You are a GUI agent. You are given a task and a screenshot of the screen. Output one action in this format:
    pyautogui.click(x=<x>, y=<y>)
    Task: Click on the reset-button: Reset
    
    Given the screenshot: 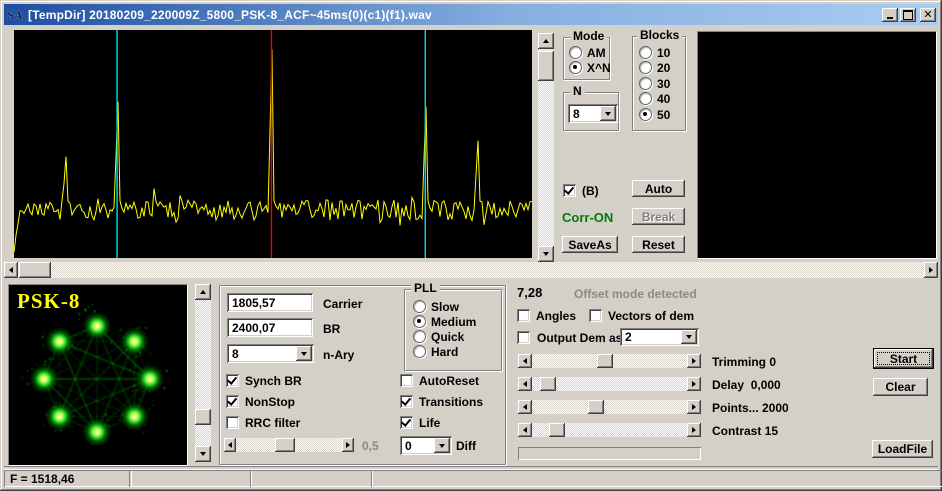 What is the action you would take?
    pyautogui.click(x=658, y=244)
    